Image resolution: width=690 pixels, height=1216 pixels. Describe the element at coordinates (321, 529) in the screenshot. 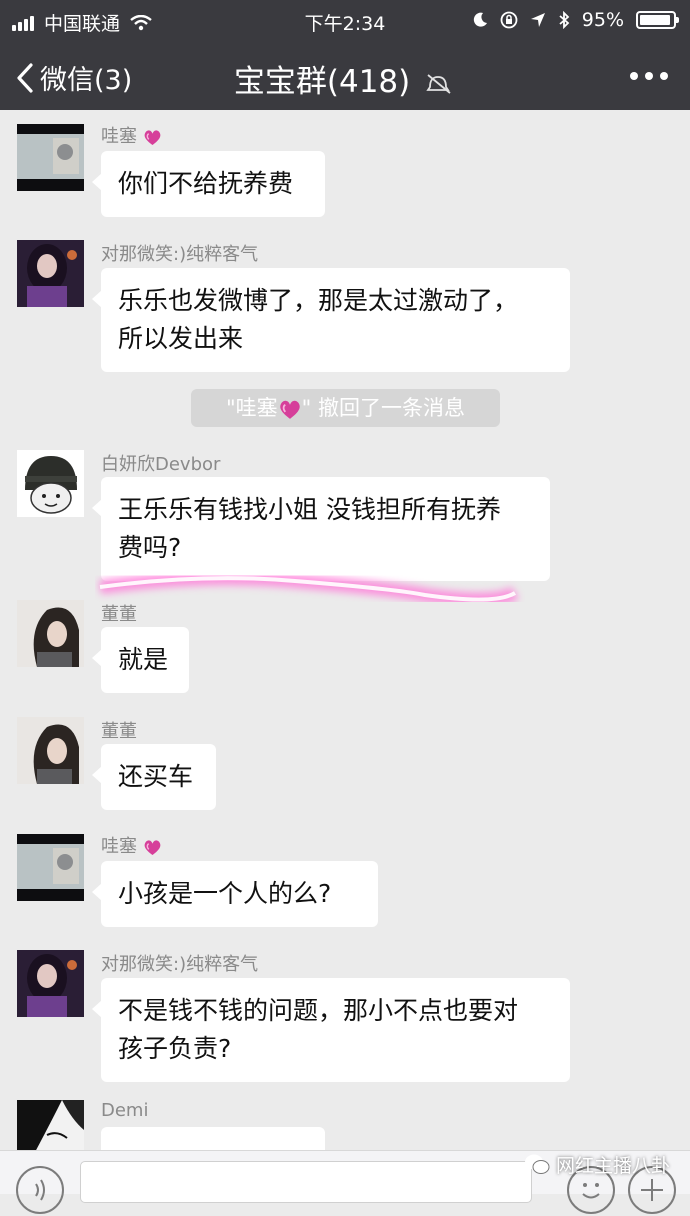

I see `message-bubble: 王乐乐有钱找小姐 没钱担所有抚养 费吗?` at that location.